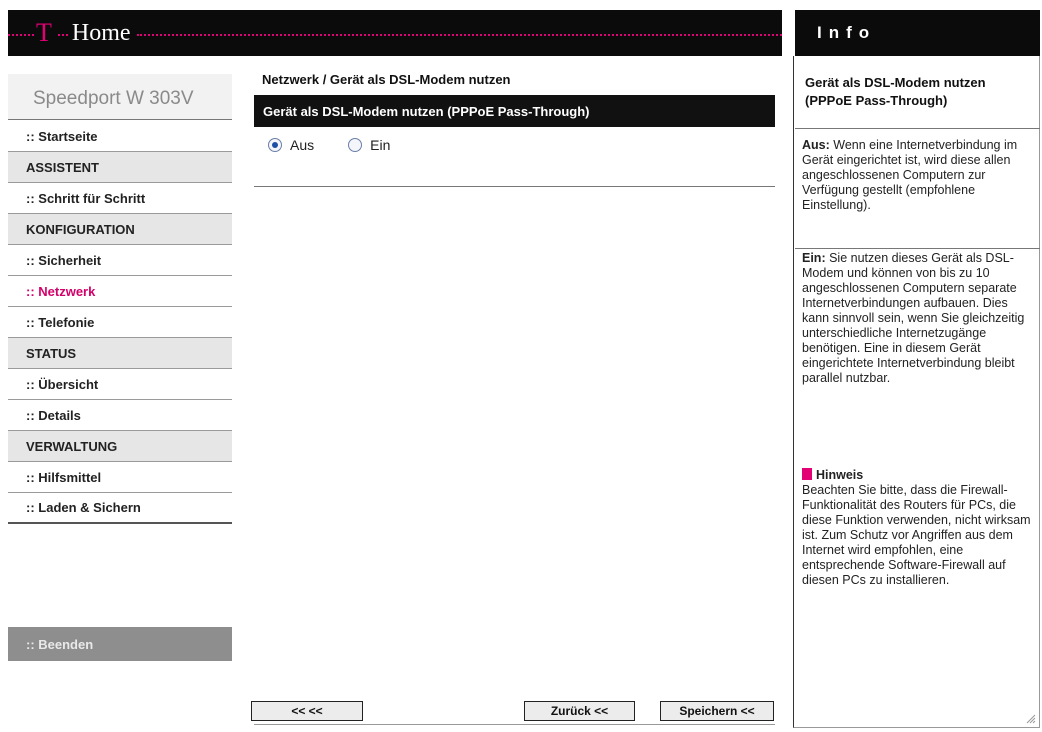 This screenshot has width=1042, height=732. I want to click on sidebar-item-hilfsmittel: :: Hilfsmittel, so click(120, 477).